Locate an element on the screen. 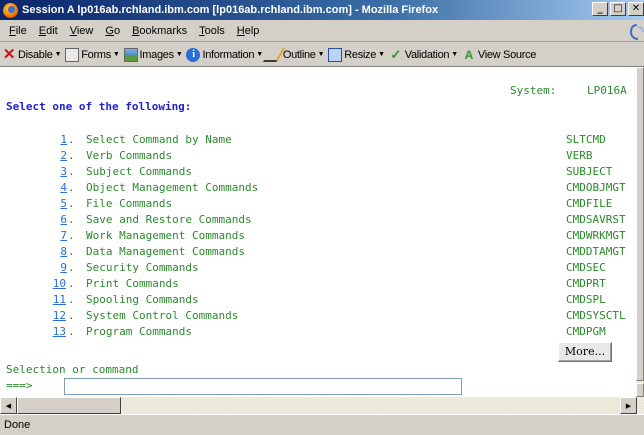 This screenshot has height=435, width=644. menu-file: File is located at coordinates (18, 31).